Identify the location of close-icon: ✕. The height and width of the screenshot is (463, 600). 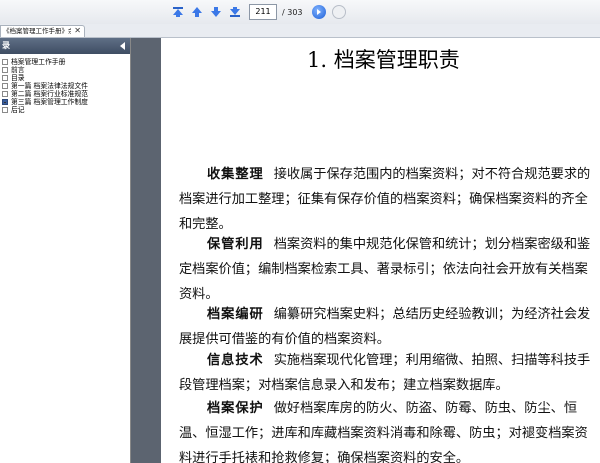
(77, 31).